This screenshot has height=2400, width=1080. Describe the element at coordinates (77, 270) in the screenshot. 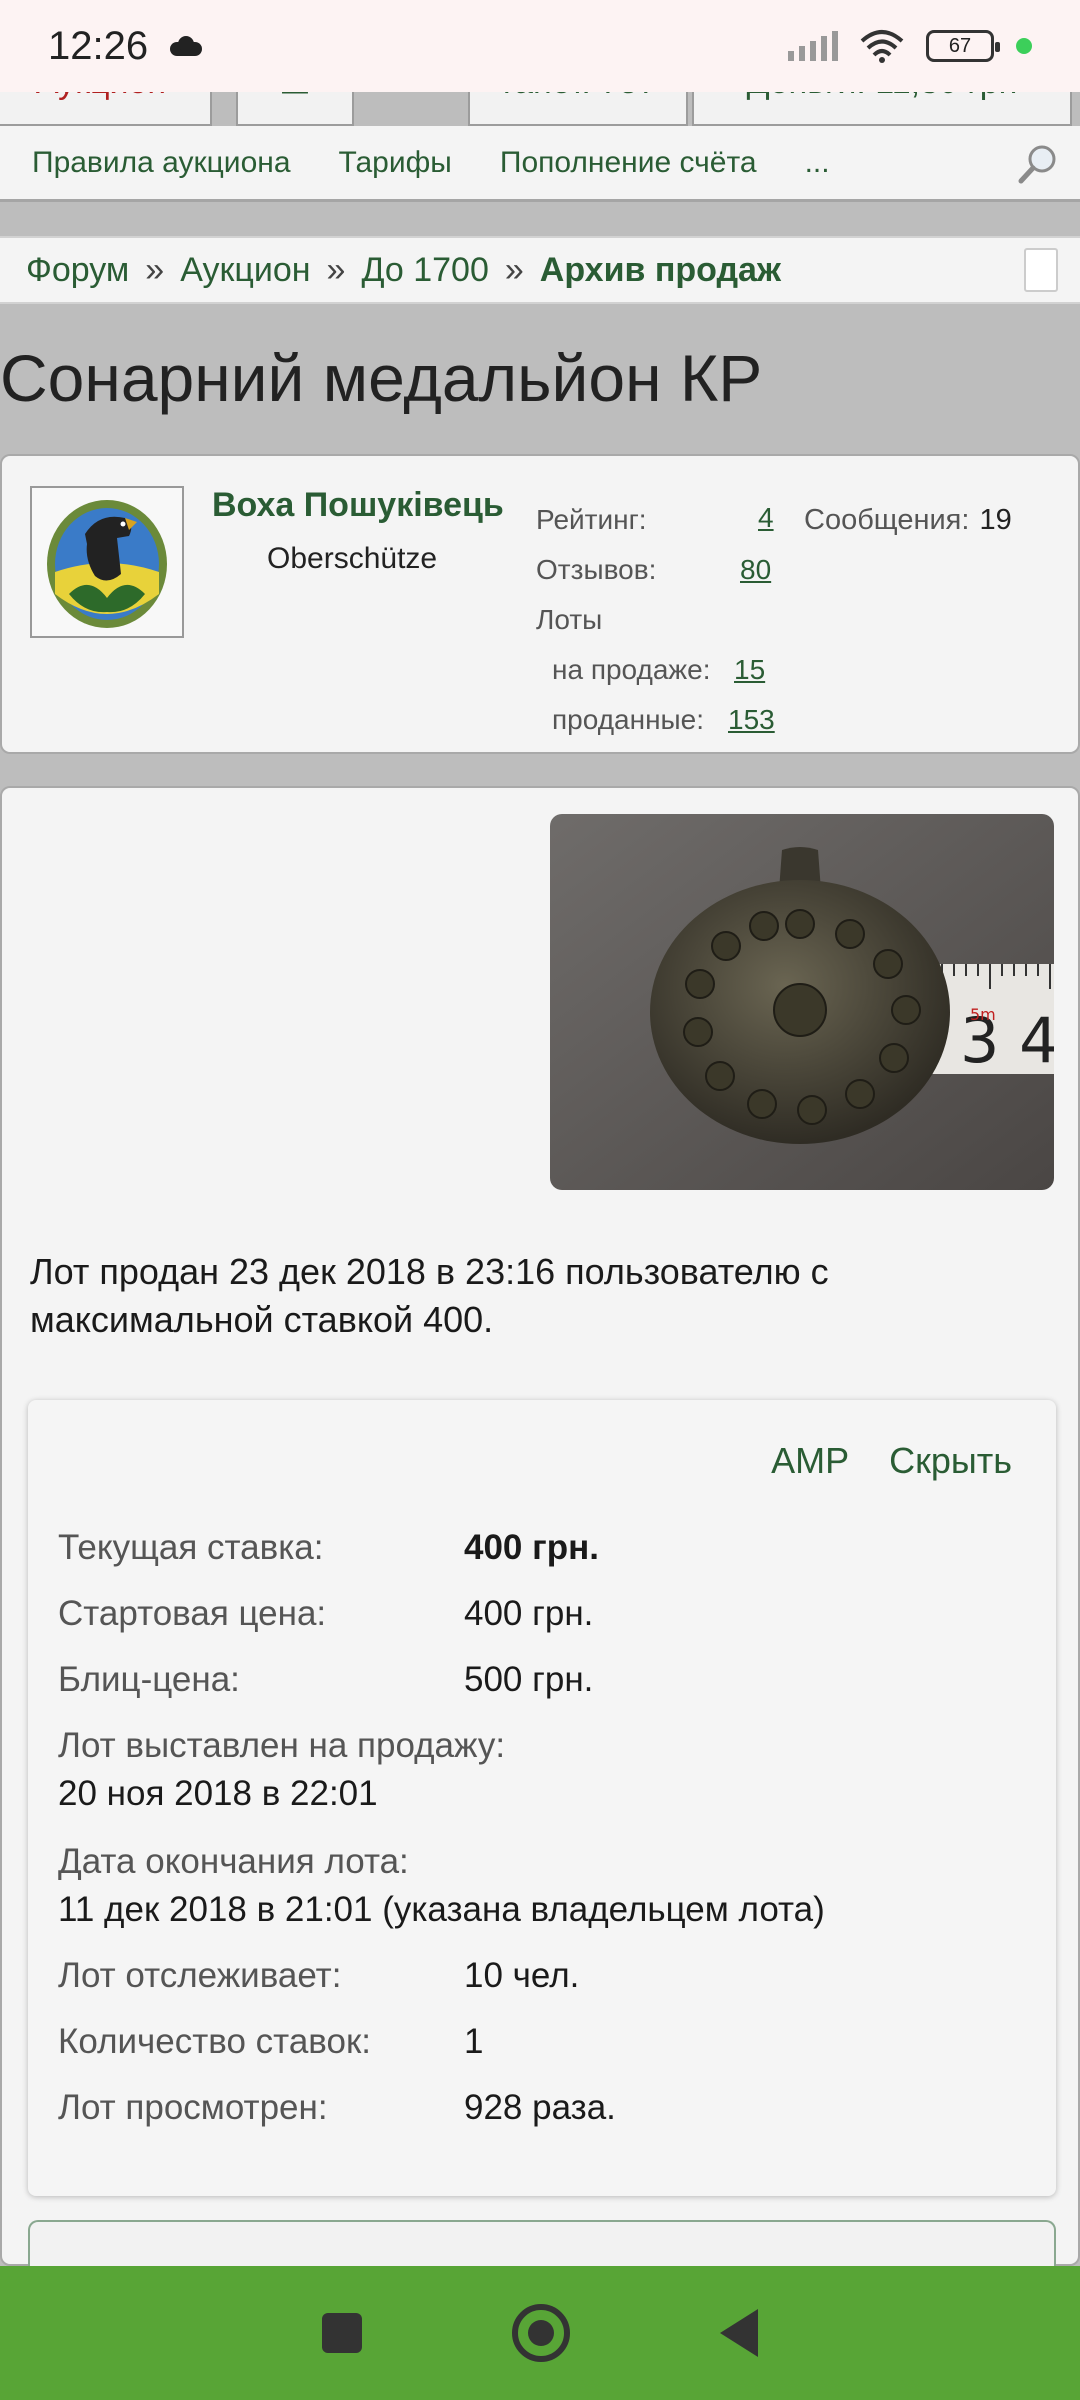

I see `breadcrumb-forum: Форум` at that location.